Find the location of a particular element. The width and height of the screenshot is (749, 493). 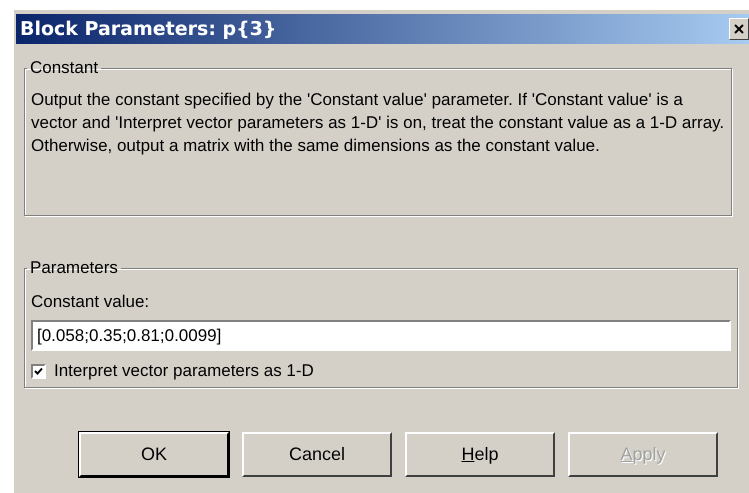

window-title: Block Parameters: p{3} is located at coordinates (148, 29).